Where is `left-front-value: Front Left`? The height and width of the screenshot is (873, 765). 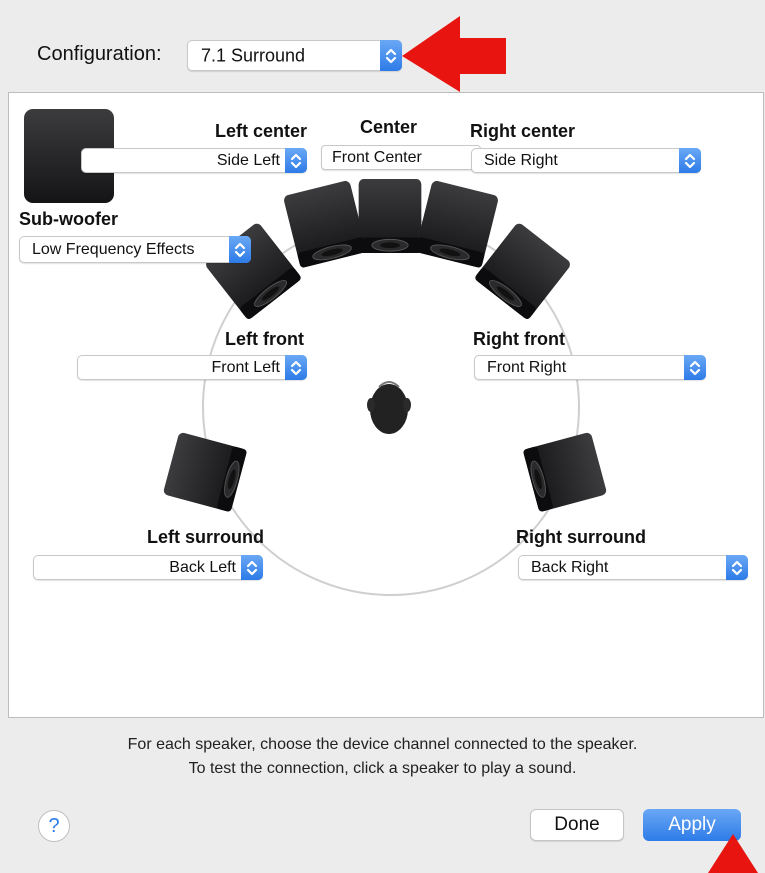 left-front-value: Front Left is located at coordinates (245, 367).